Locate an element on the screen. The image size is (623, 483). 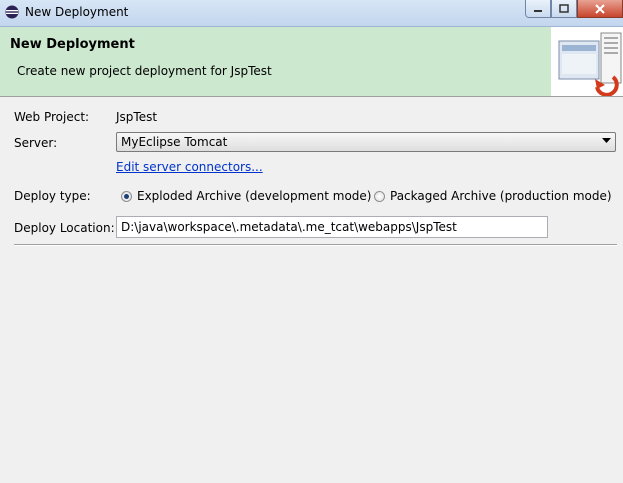
server-select: MyEclipse Tomcat is located at coordinates (366, 142).